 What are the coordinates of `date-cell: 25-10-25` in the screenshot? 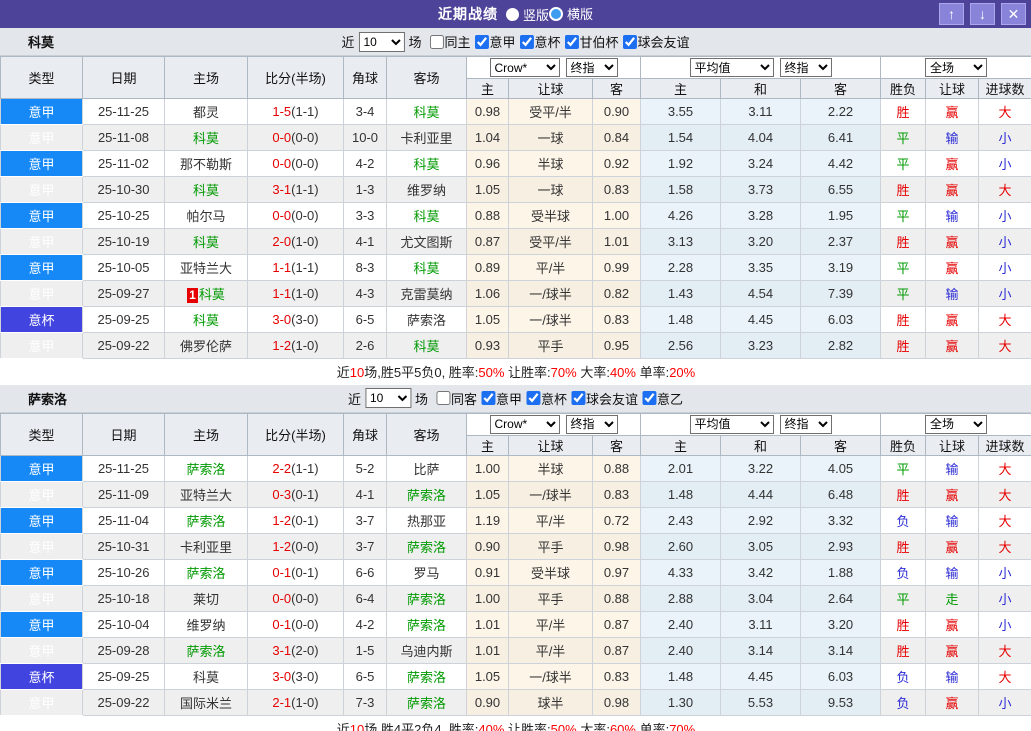 It's located at (123, 215).